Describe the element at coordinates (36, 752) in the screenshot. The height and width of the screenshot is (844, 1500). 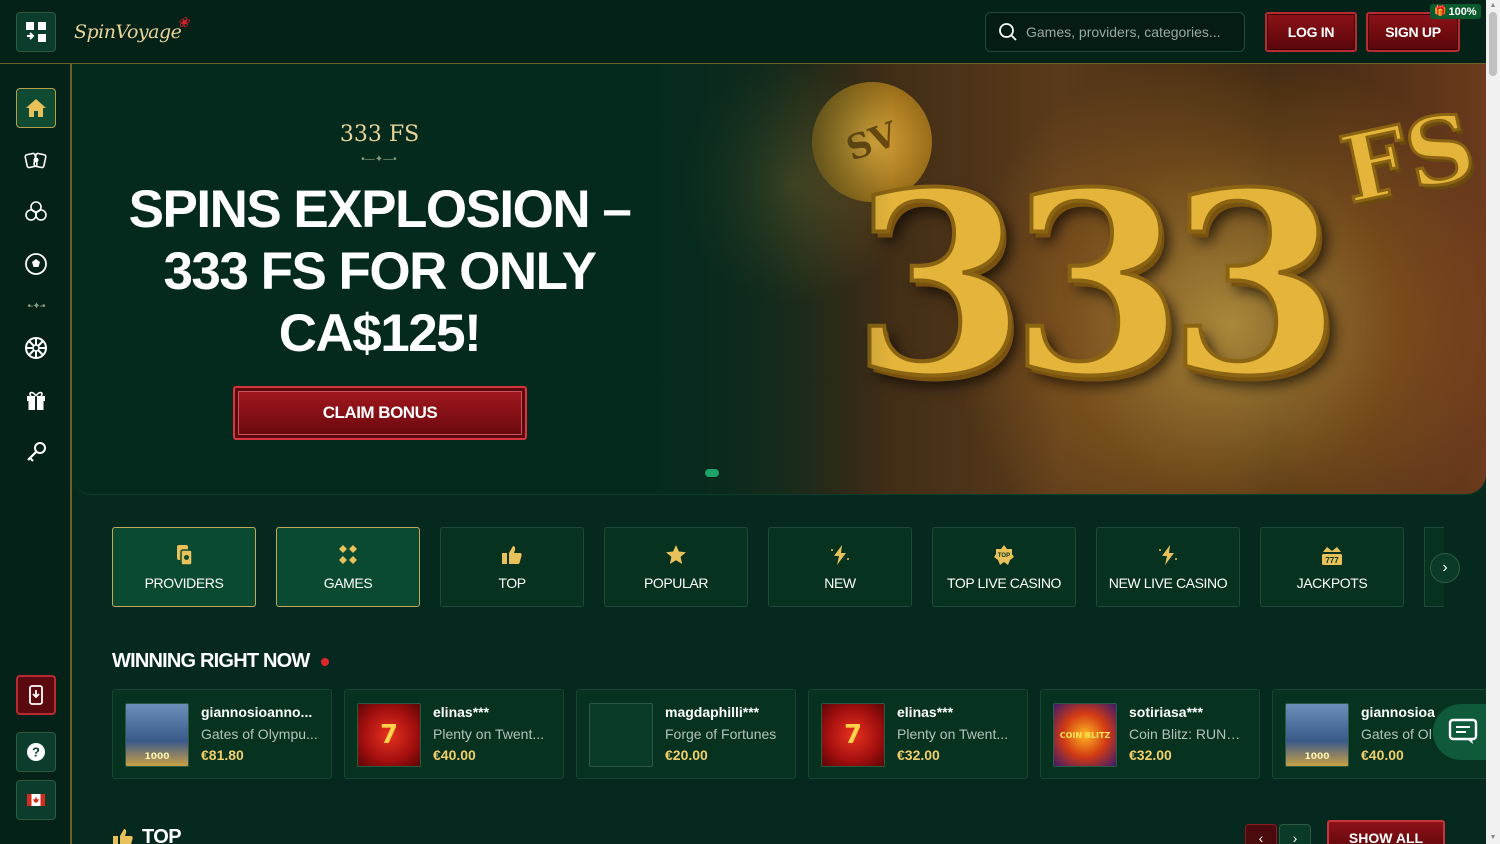
I see `help-button: ?` at that location.